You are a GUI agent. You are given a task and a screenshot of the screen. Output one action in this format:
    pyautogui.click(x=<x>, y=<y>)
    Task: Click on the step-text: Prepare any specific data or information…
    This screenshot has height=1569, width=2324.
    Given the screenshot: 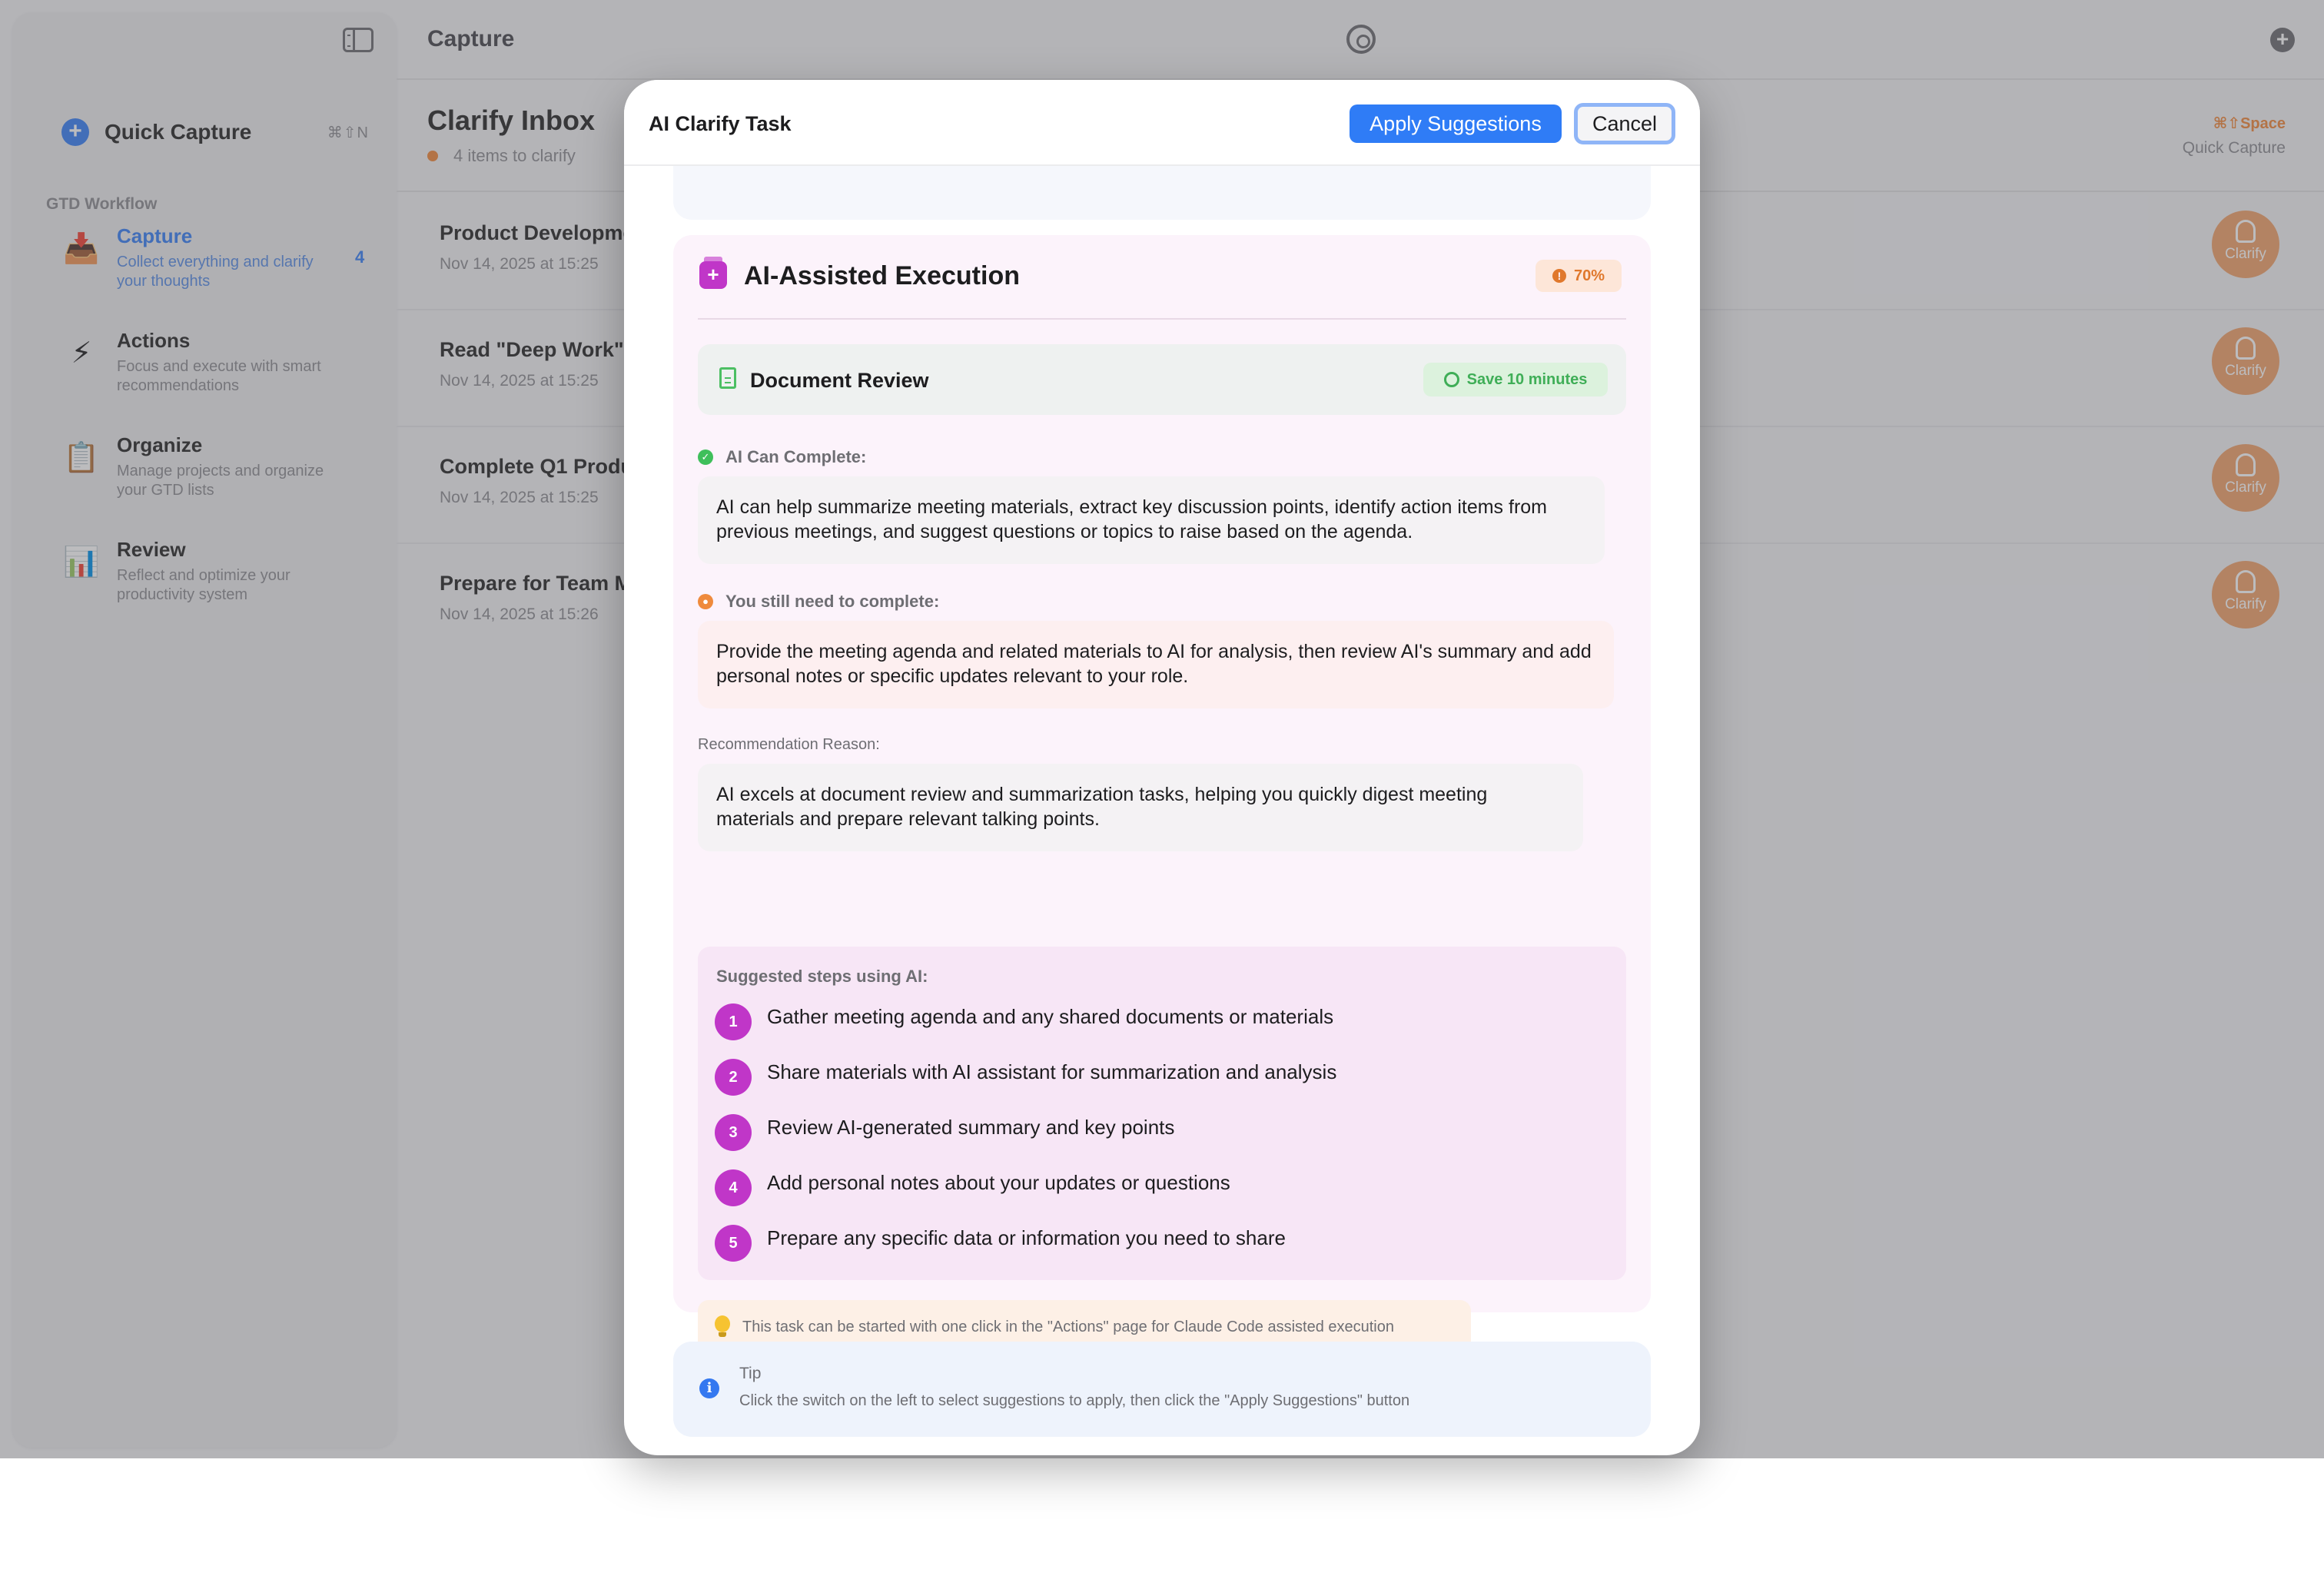 What is the action you would take?
    pyautogui.click(x=1026, y=1237)
    